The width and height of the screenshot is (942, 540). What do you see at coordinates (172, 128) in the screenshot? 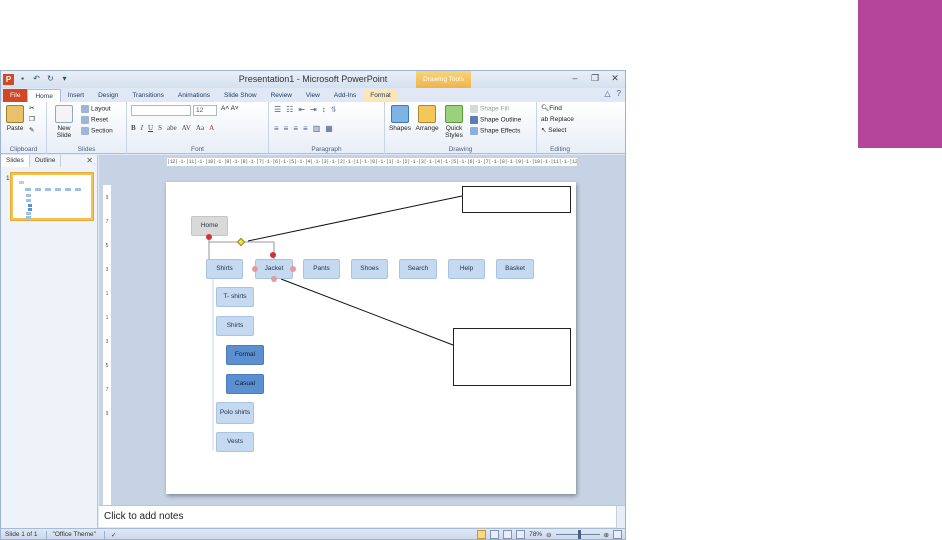
I see `shadow-icon: abe` at bounding box center [172, 128].